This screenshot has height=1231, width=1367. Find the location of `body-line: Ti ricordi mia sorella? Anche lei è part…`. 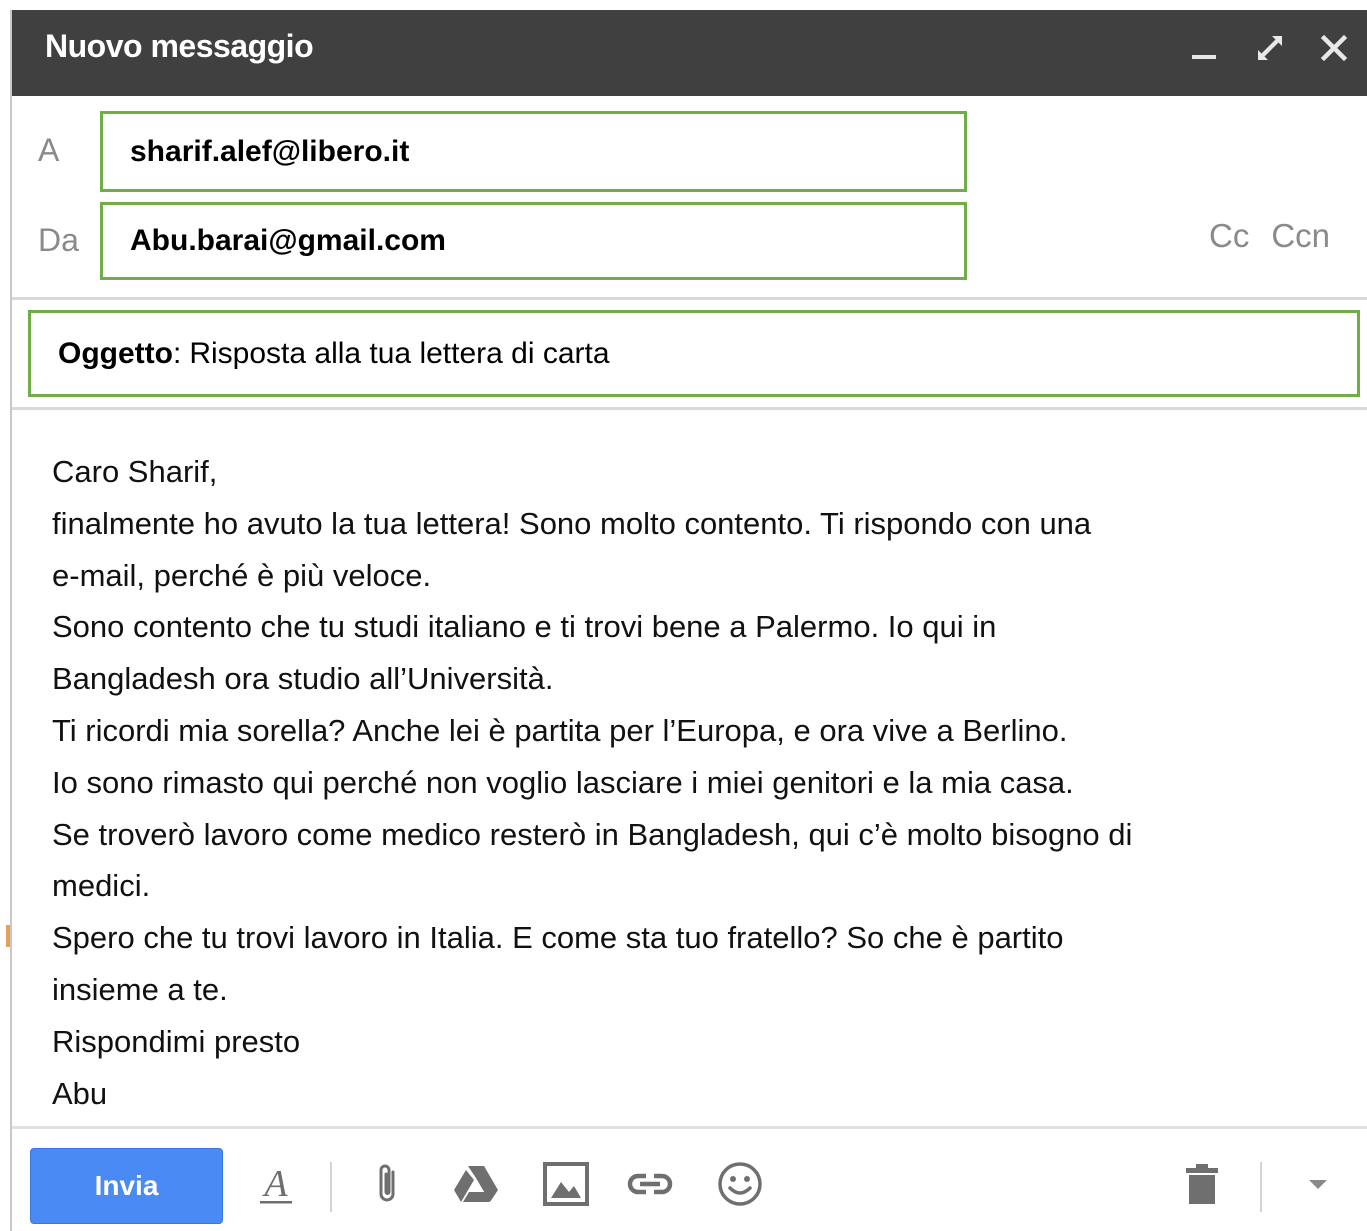

body-line: Ti ricordi mia sorella? Anche lei è part… is located at coordinates (560, 730).